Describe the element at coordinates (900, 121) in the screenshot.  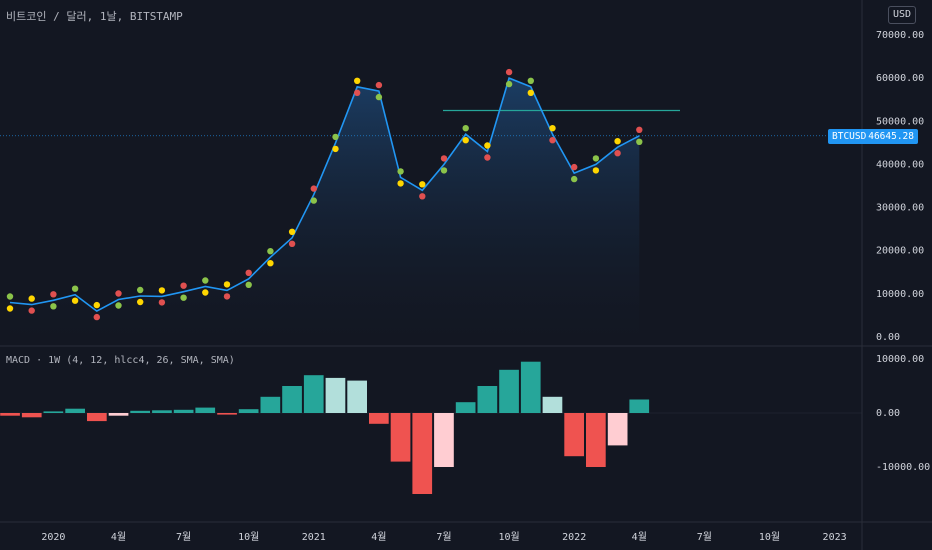
I see `price-axis-tick: 50000.00` at that location.